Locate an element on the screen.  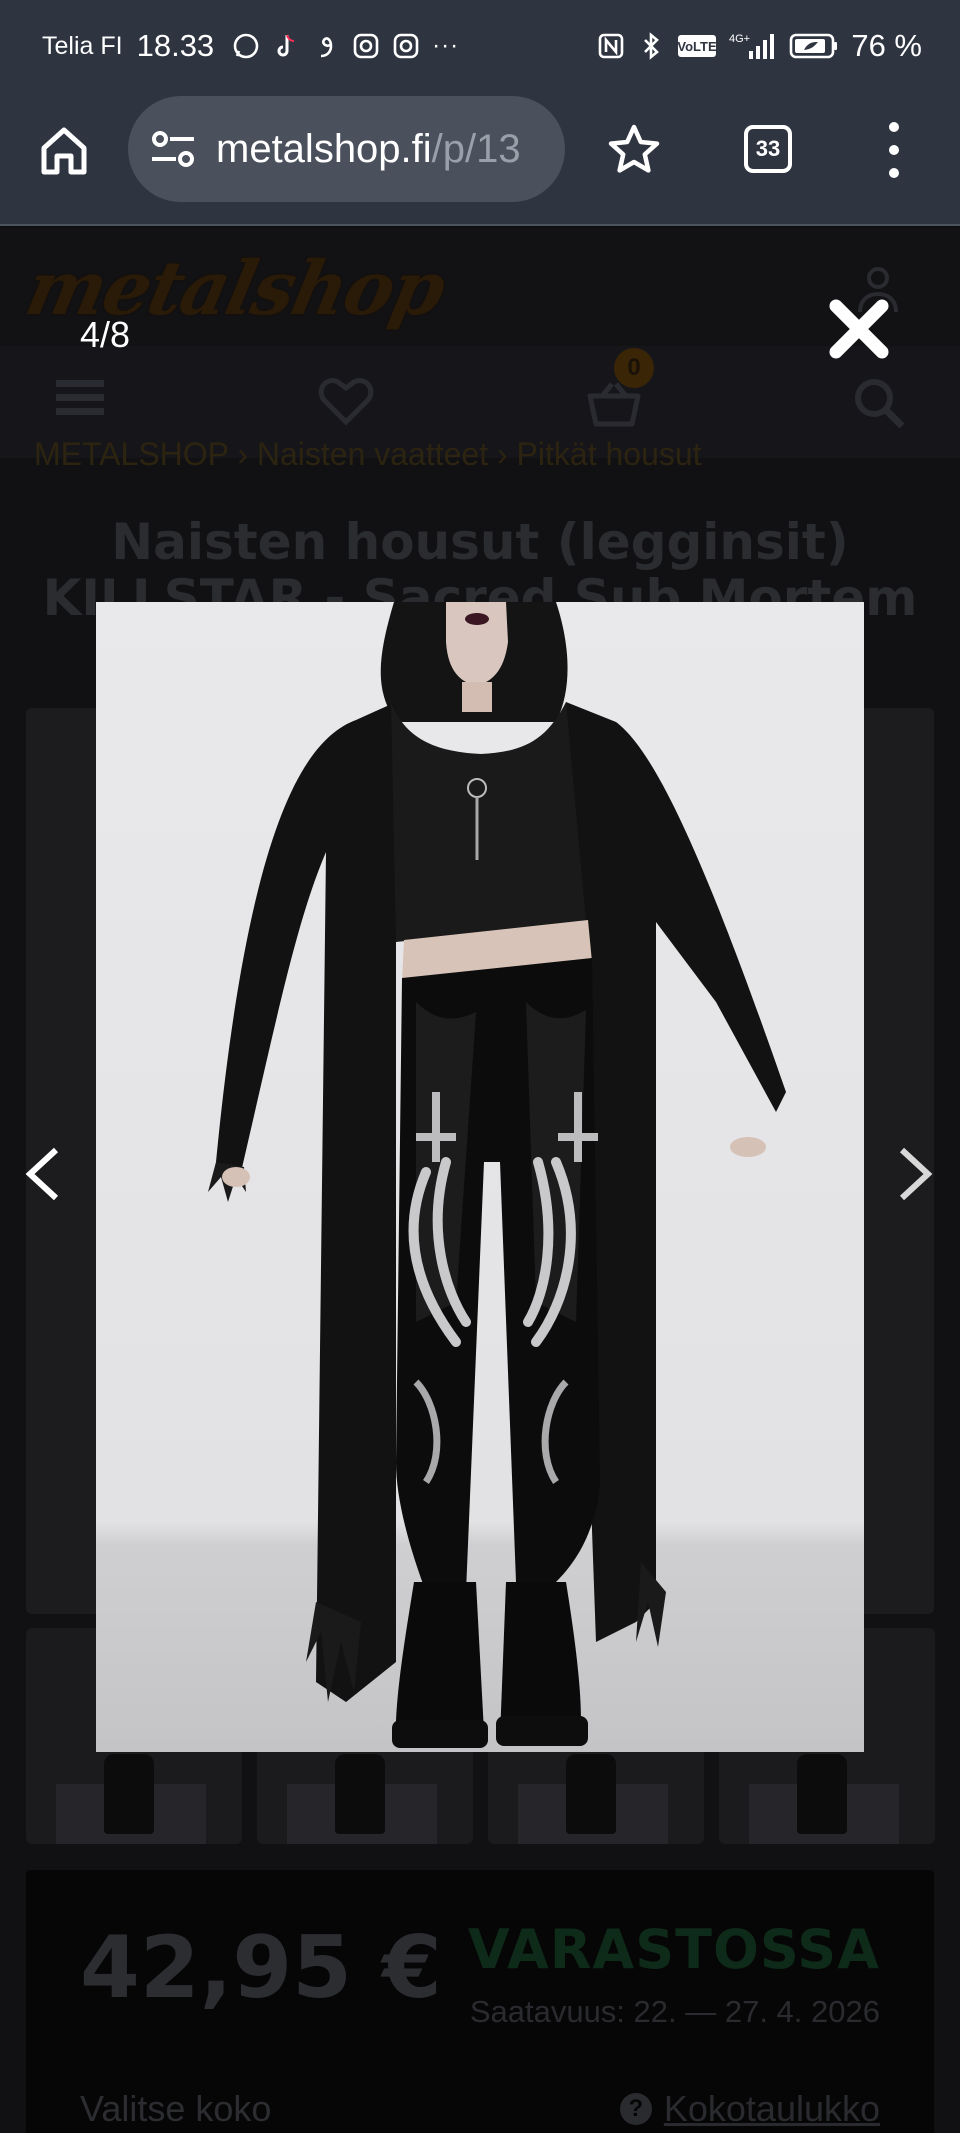
nfc-icon is located at coordinates (611, 46).